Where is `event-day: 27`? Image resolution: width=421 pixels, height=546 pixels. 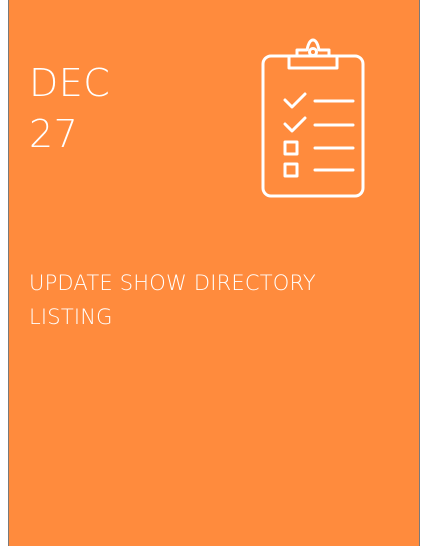
event-day: 27 is located at coordinates (54, 134).